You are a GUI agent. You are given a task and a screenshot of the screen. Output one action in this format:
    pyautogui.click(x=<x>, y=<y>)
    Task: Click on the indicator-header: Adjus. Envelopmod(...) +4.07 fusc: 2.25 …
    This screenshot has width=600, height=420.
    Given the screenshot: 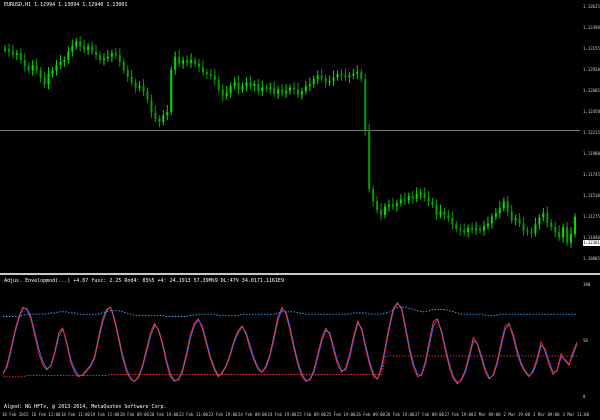 What is the action you would take?
    pyautogui.click(x=144, y=281)
    